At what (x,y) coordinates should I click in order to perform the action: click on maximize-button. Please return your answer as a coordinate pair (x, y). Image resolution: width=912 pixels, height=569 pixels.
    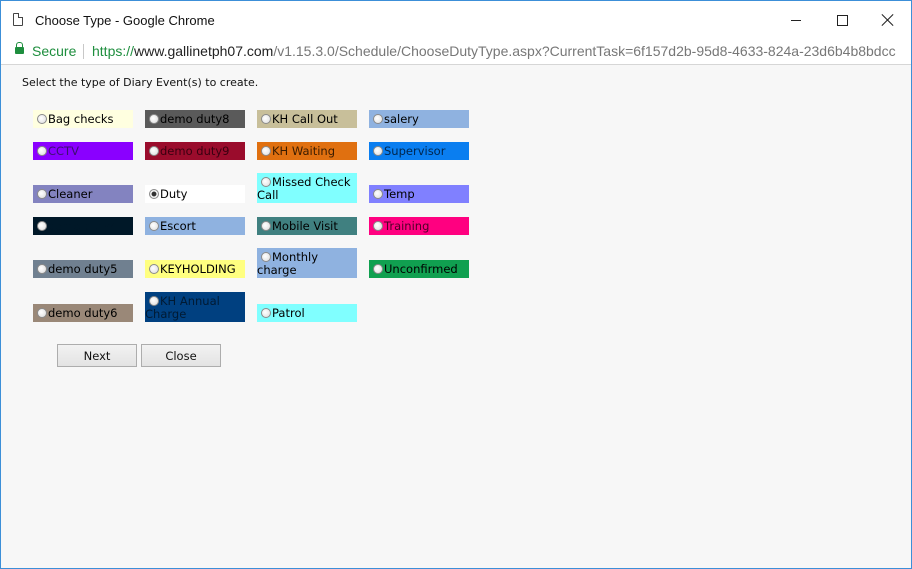
    Looking at the image, I should click on (842, 20).